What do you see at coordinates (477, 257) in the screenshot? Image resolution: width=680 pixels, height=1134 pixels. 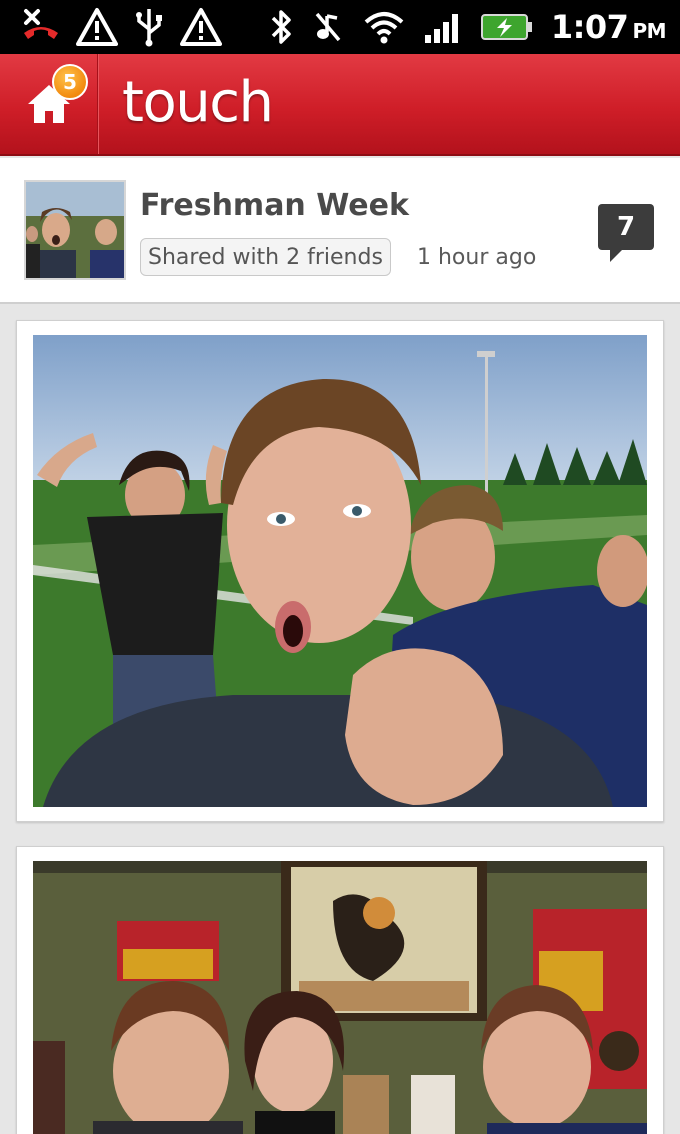 I see `timestamp: 1 hour ago` at bounding box center [477, 257].